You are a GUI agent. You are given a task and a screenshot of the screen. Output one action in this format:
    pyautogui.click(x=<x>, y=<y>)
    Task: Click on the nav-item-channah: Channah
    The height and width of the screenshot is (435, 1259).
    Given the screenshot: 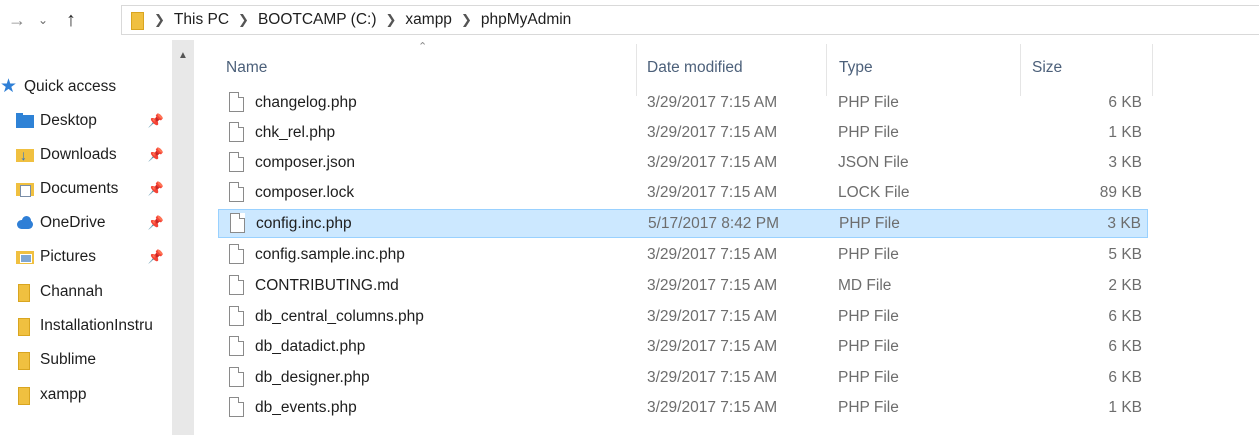 What is the action you would take?
    pyautogui.click(x=86, y=292)
    